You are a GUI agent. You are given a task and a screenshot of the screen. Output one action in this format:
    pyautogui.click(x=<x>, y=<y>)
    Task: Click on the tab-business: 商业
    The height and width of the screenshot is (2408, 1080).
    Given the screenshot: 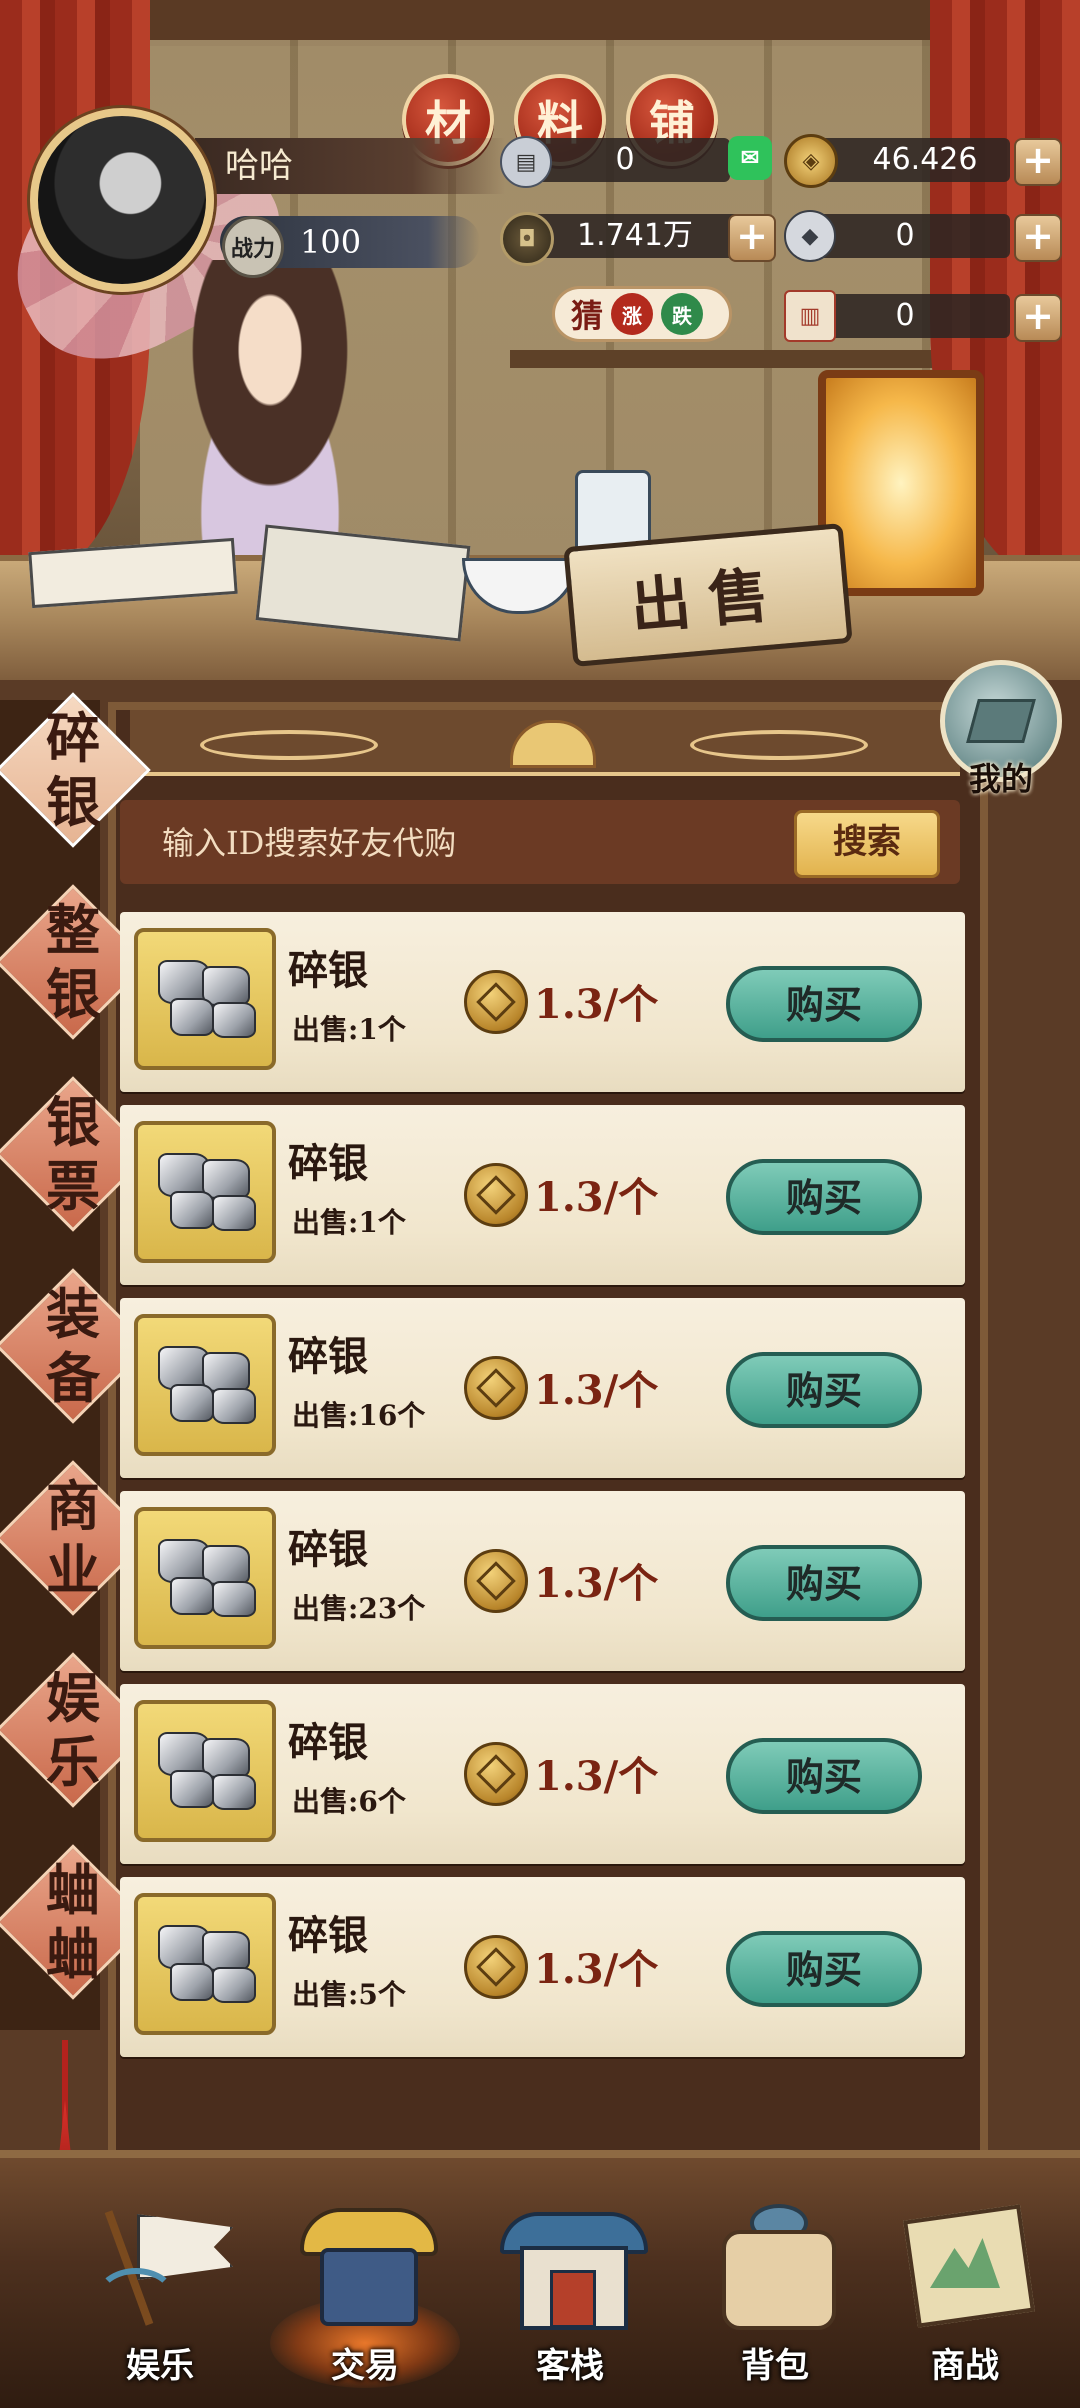 What is the action you would take?
    pyautogui.click(x=75, y=1538)
    